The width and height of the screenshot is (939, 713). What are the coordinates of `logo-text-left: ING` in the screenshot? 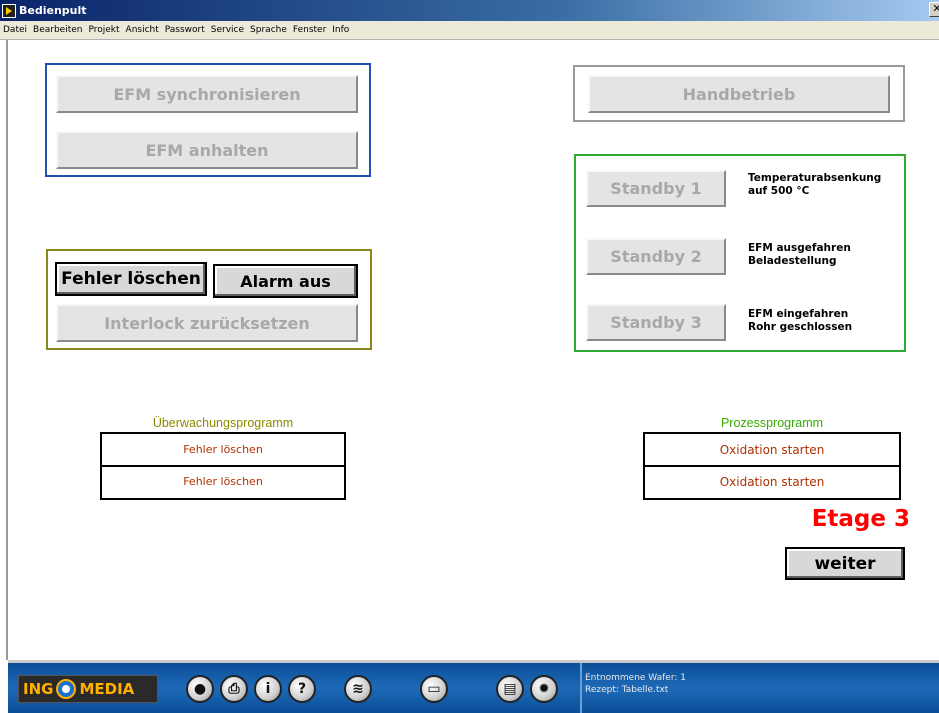 It's located at (38, 689).